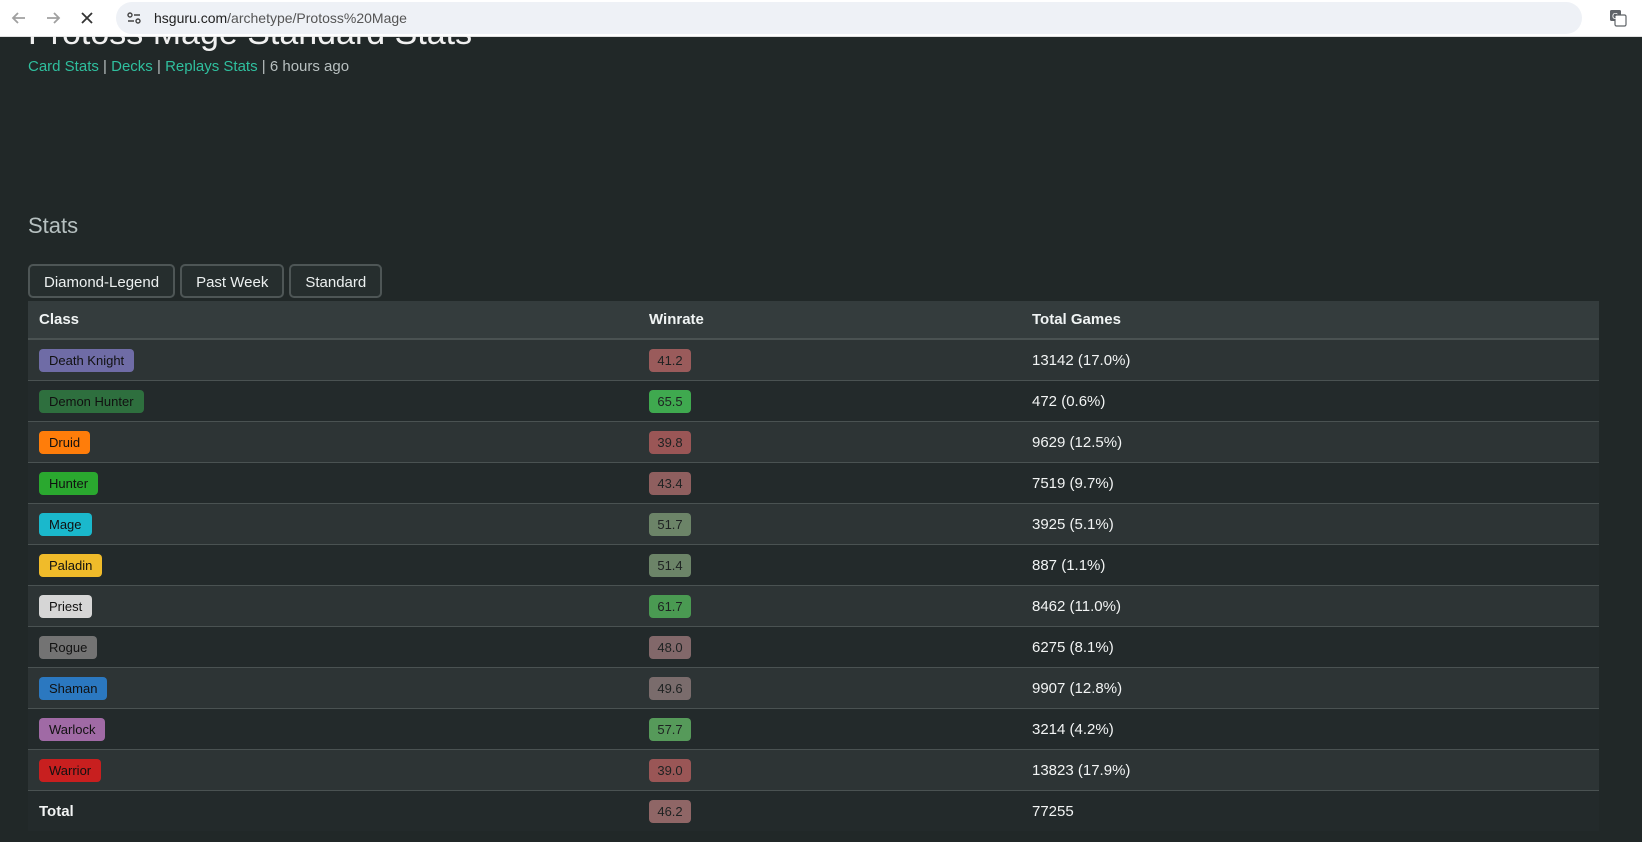  What do you see at coordinates (829, 401) in the screenshot?
I see `winrate-cell: 65.5` at bounding box center [829, 401].